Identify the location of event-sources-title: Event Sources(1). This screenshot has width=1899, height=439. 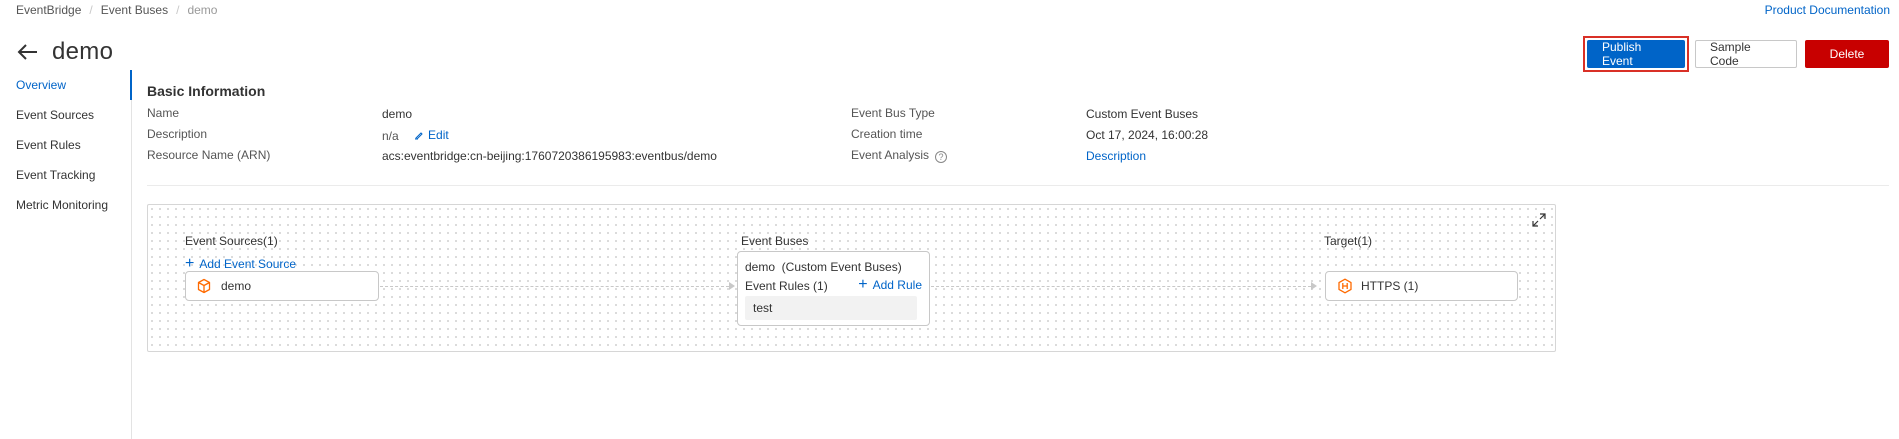
(231, 241).